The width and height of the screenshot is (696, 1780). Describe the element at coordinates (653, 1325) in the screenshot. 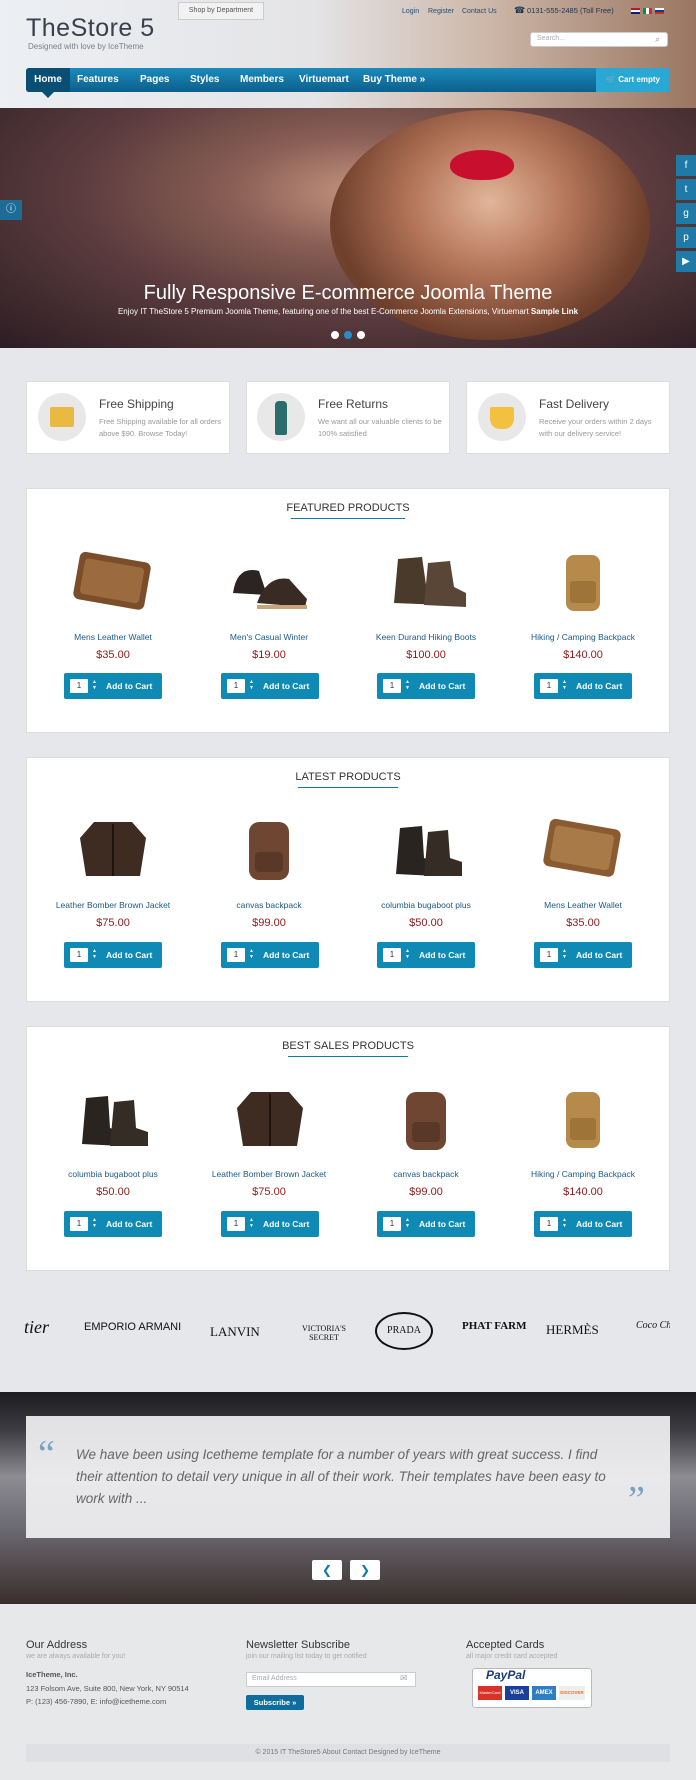

I see `brand-logo: Coco Chanel` at that location.